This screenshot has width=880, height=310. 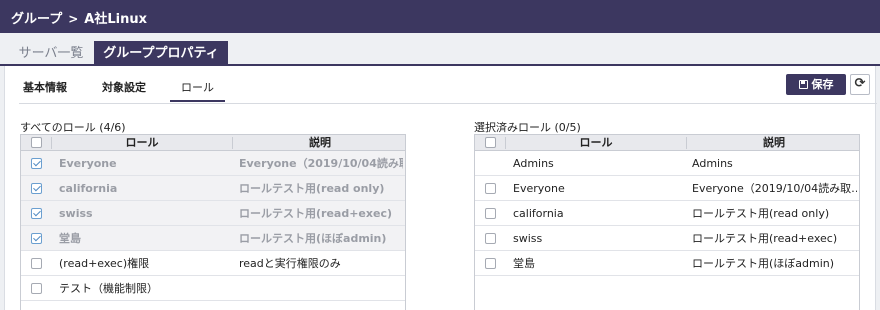 I want to click on subtab-divider, so click(x=448, y=103).